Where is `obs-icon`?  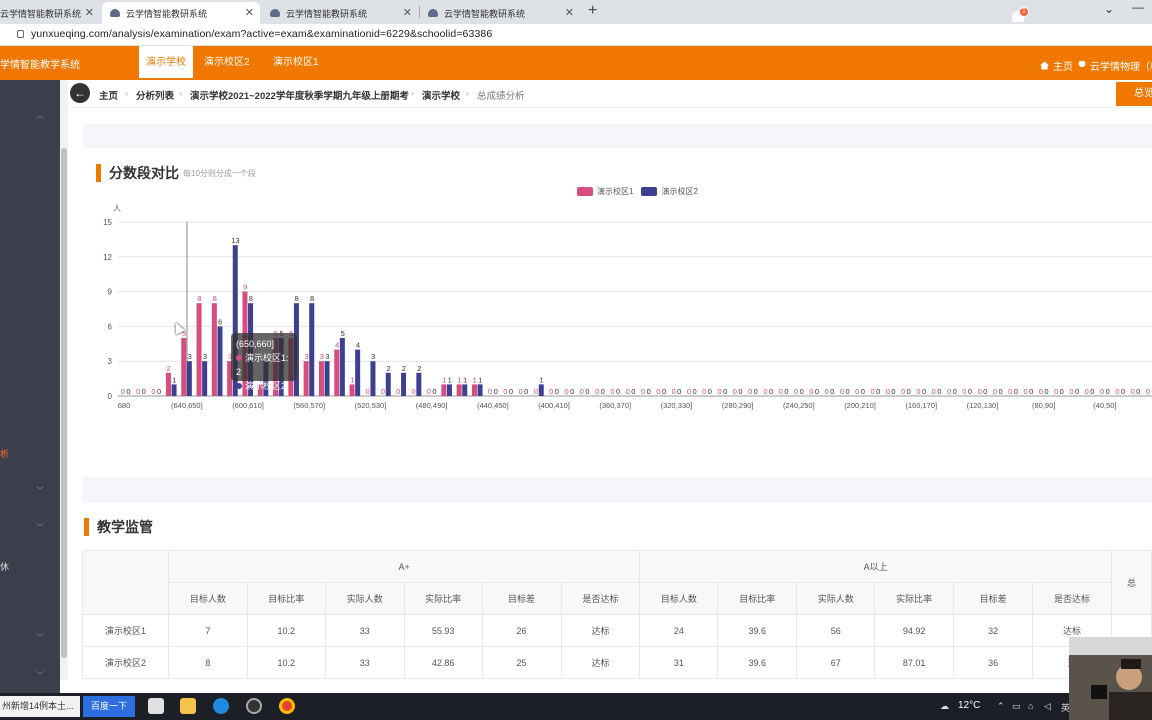 obs-icon is located at coordinates (254, 706).